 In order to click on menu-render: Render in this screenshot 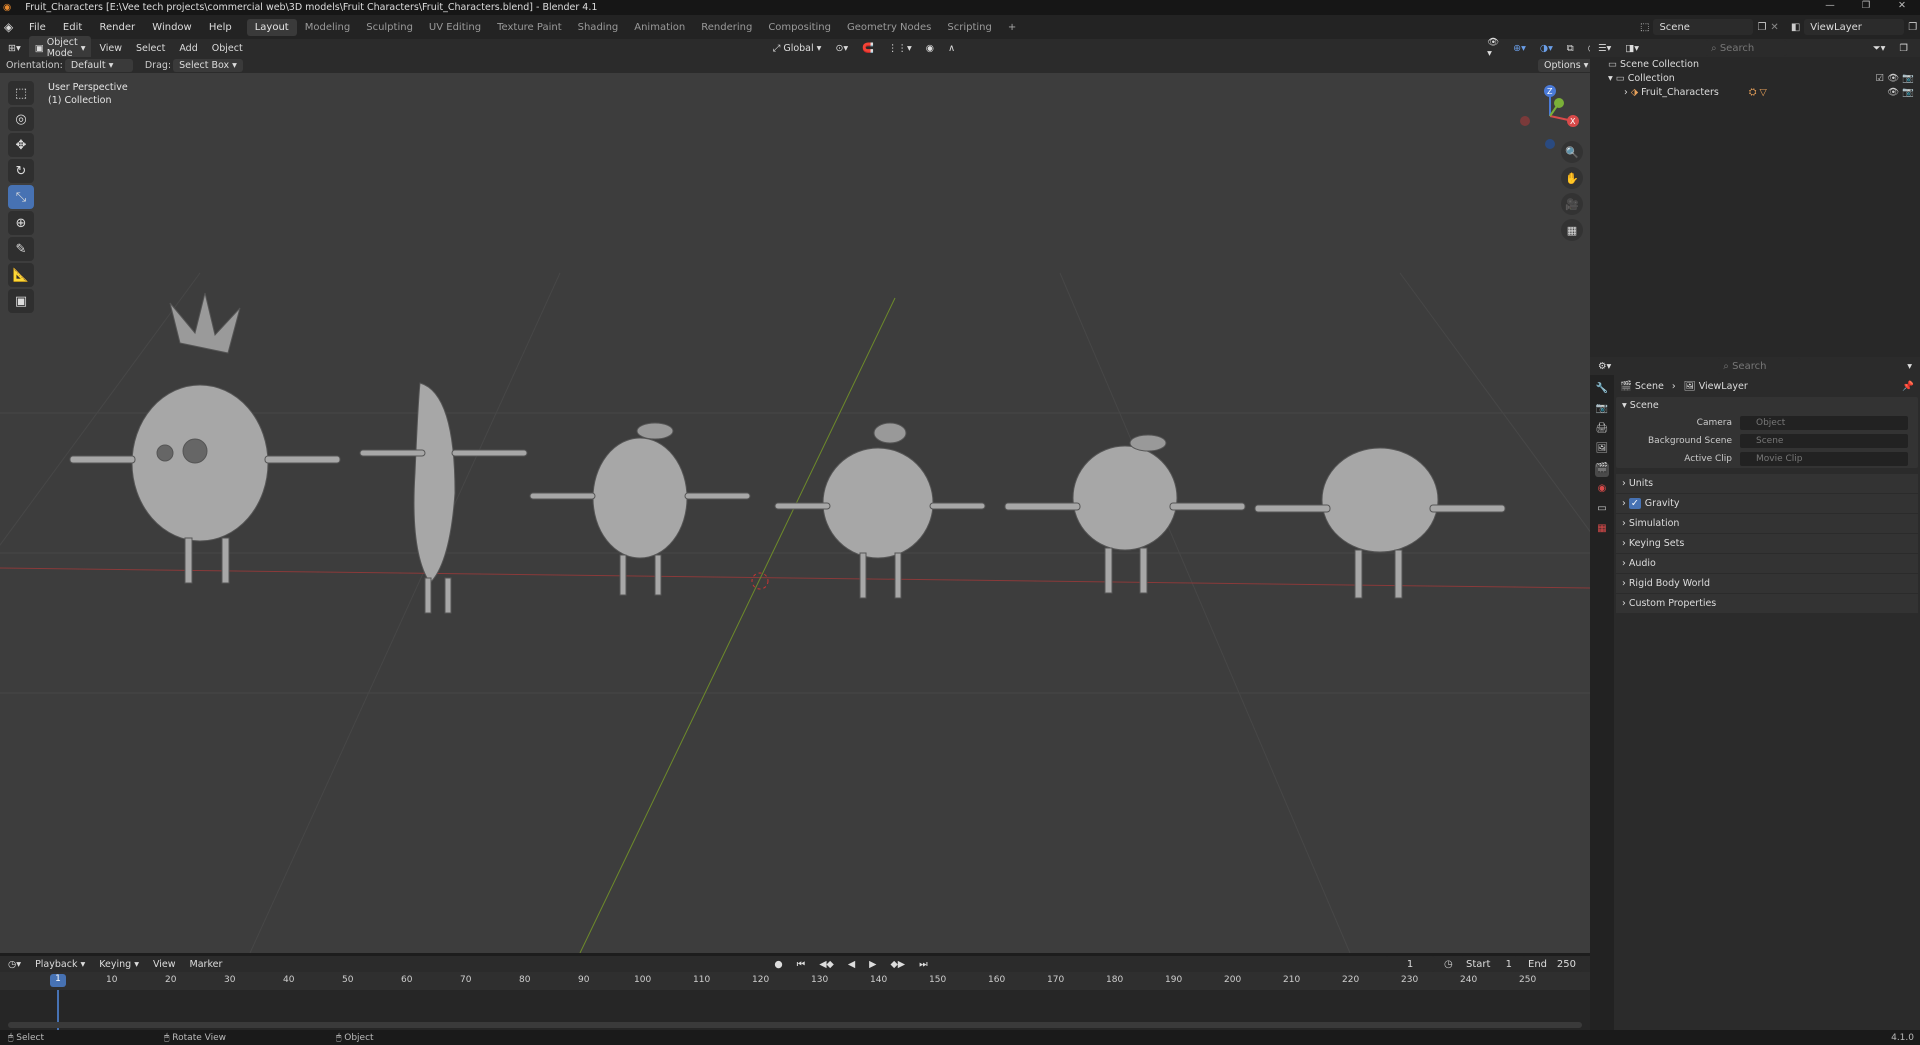, I will do `click(117, 27)`.